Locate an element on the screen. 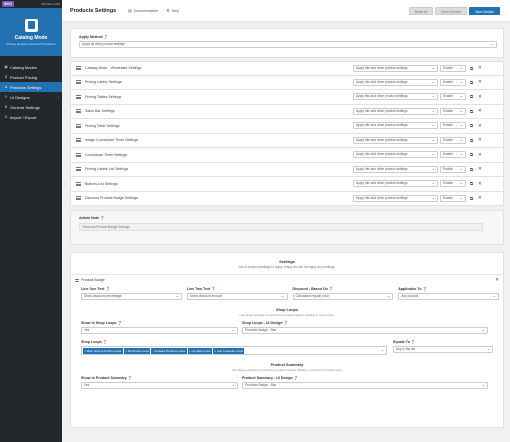  sidebar-item-products-settings: ● Products Settings is located at coordinates (31, 87).